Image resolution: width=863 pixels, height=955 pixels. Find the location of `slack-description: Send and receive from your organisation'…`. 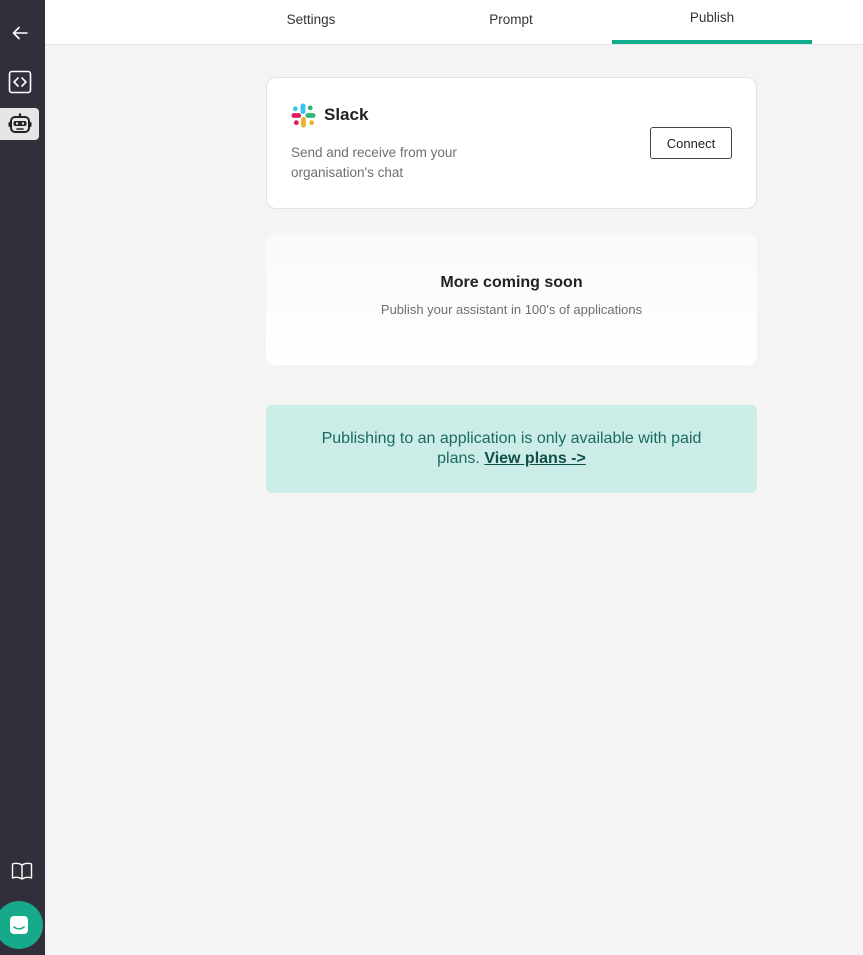

slack-description: Send and receive from your organisation'… is located at coordinates (374, 162).